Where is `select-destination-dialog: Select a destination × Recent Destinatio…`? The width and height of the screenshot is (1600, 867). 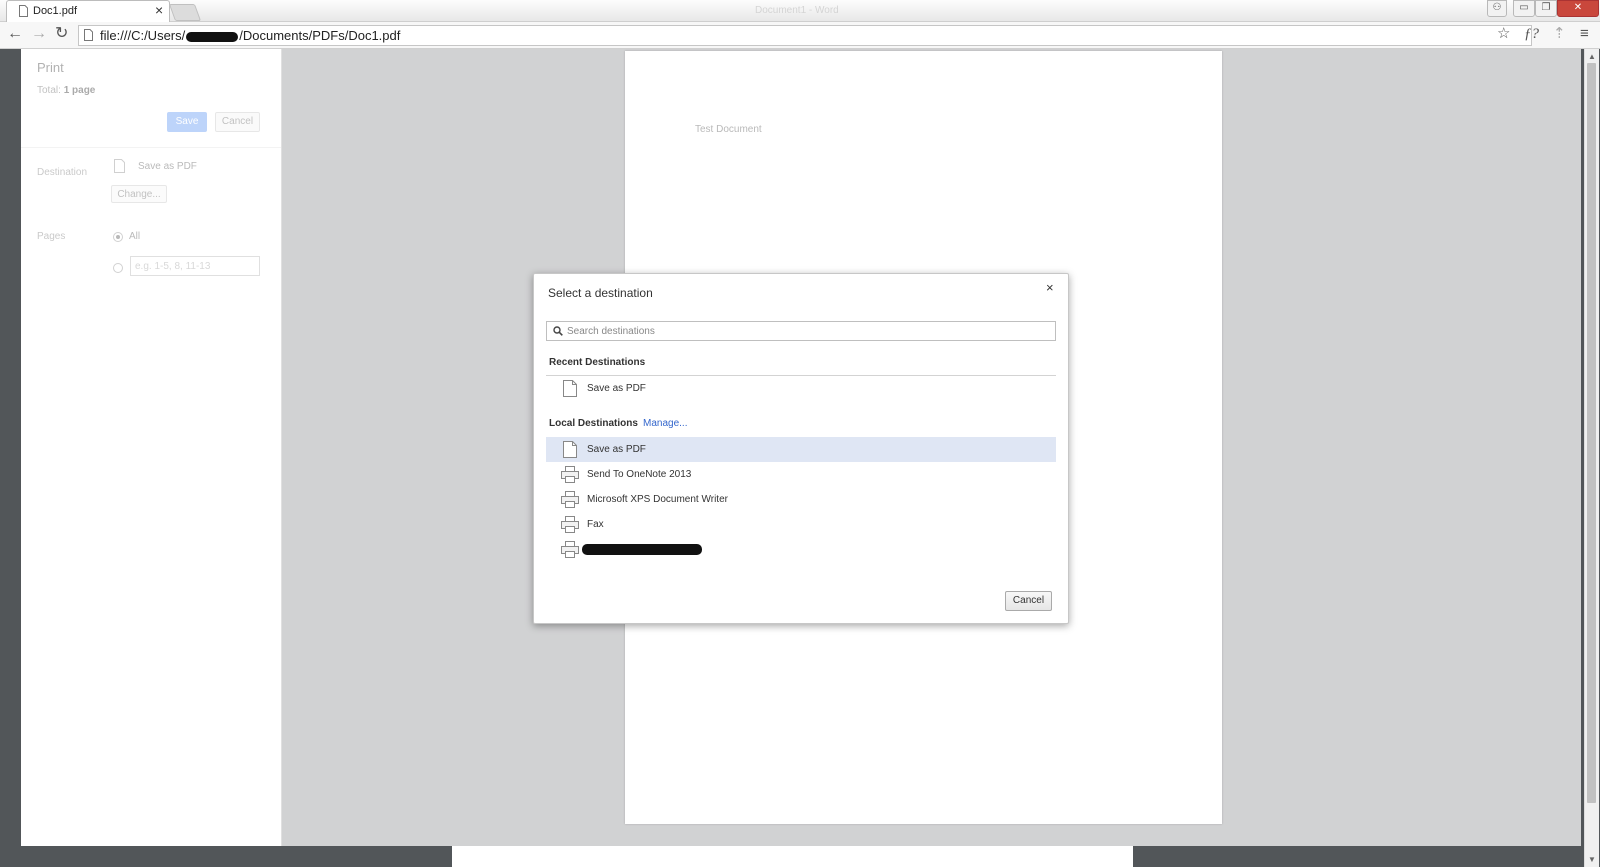 select-destination-dialog: Select a destination × Recent Destinatio… is located at coordinates (801, 448).